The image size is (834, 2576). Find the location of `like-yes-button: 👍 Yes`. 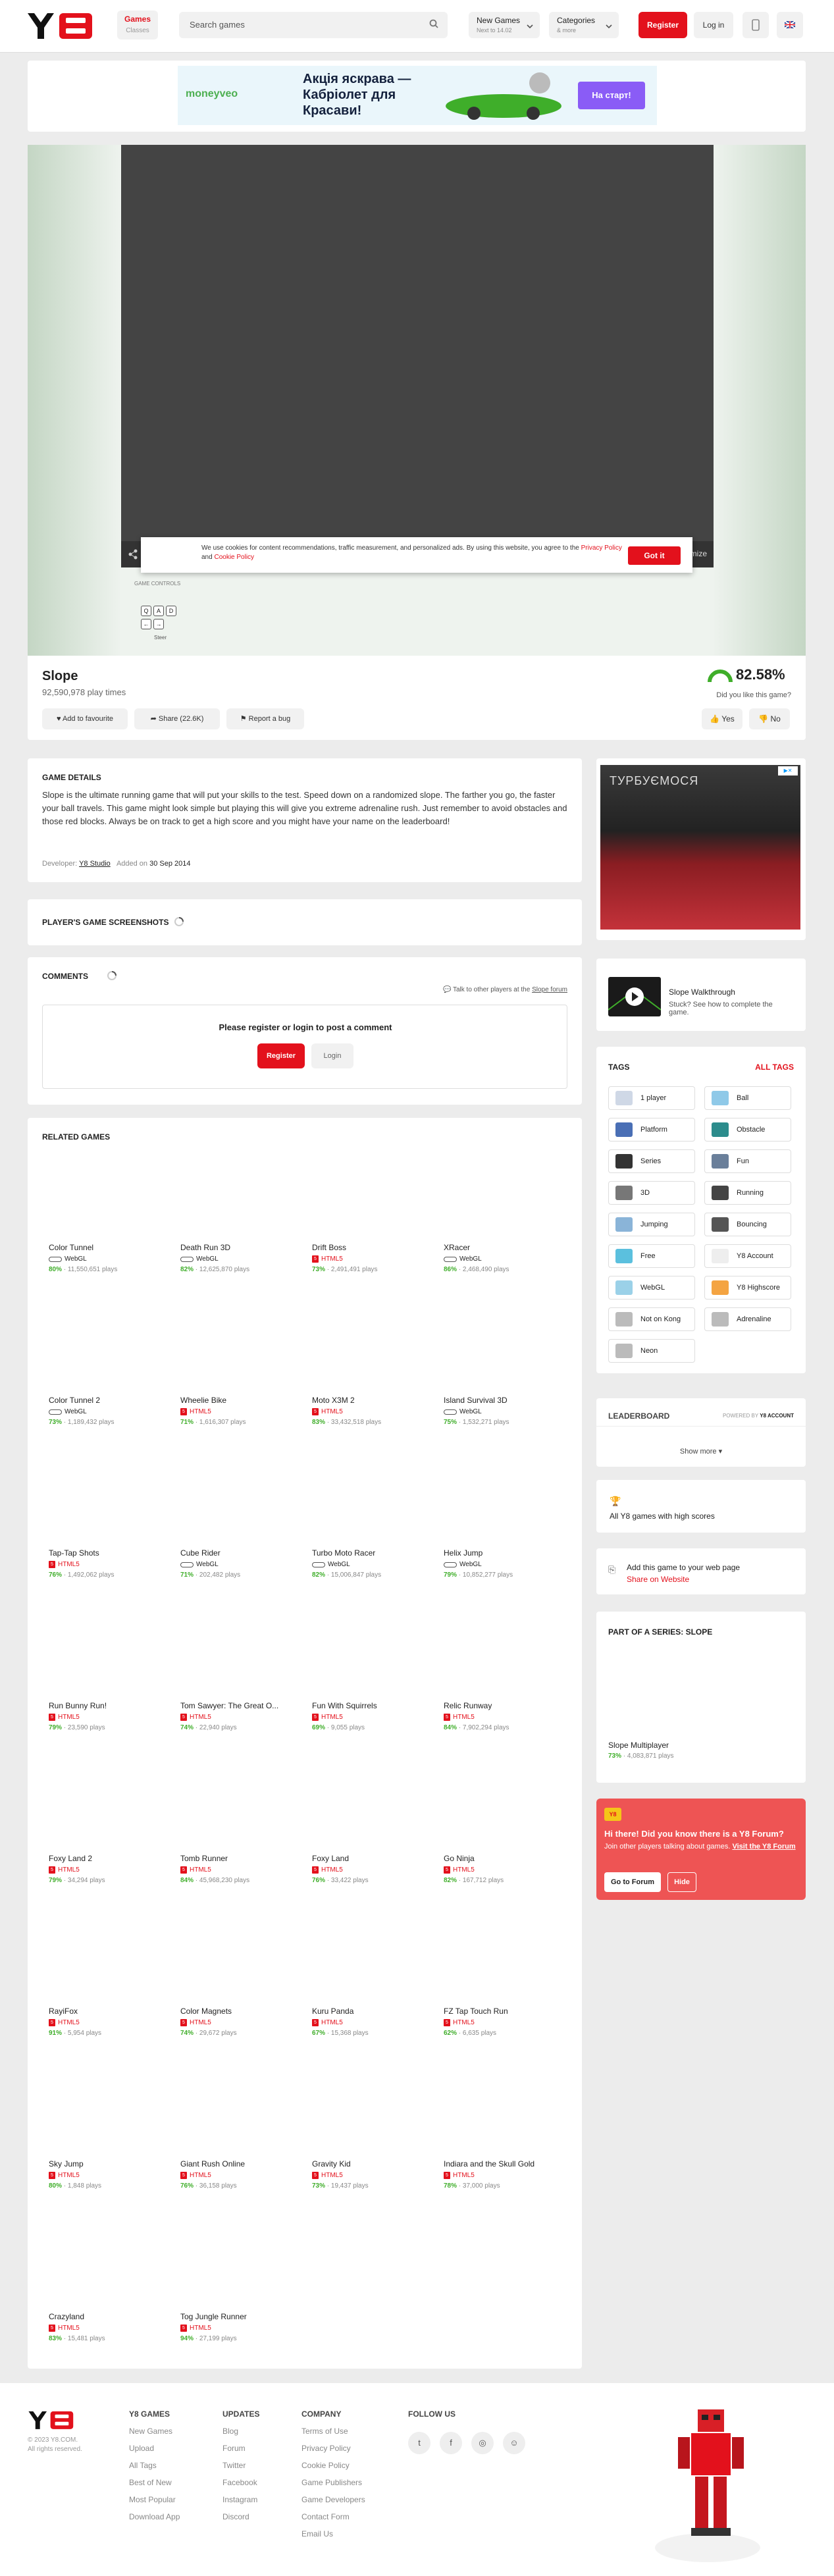

like-yes-button: 👍 Yes is located at coordinates (722, 718).